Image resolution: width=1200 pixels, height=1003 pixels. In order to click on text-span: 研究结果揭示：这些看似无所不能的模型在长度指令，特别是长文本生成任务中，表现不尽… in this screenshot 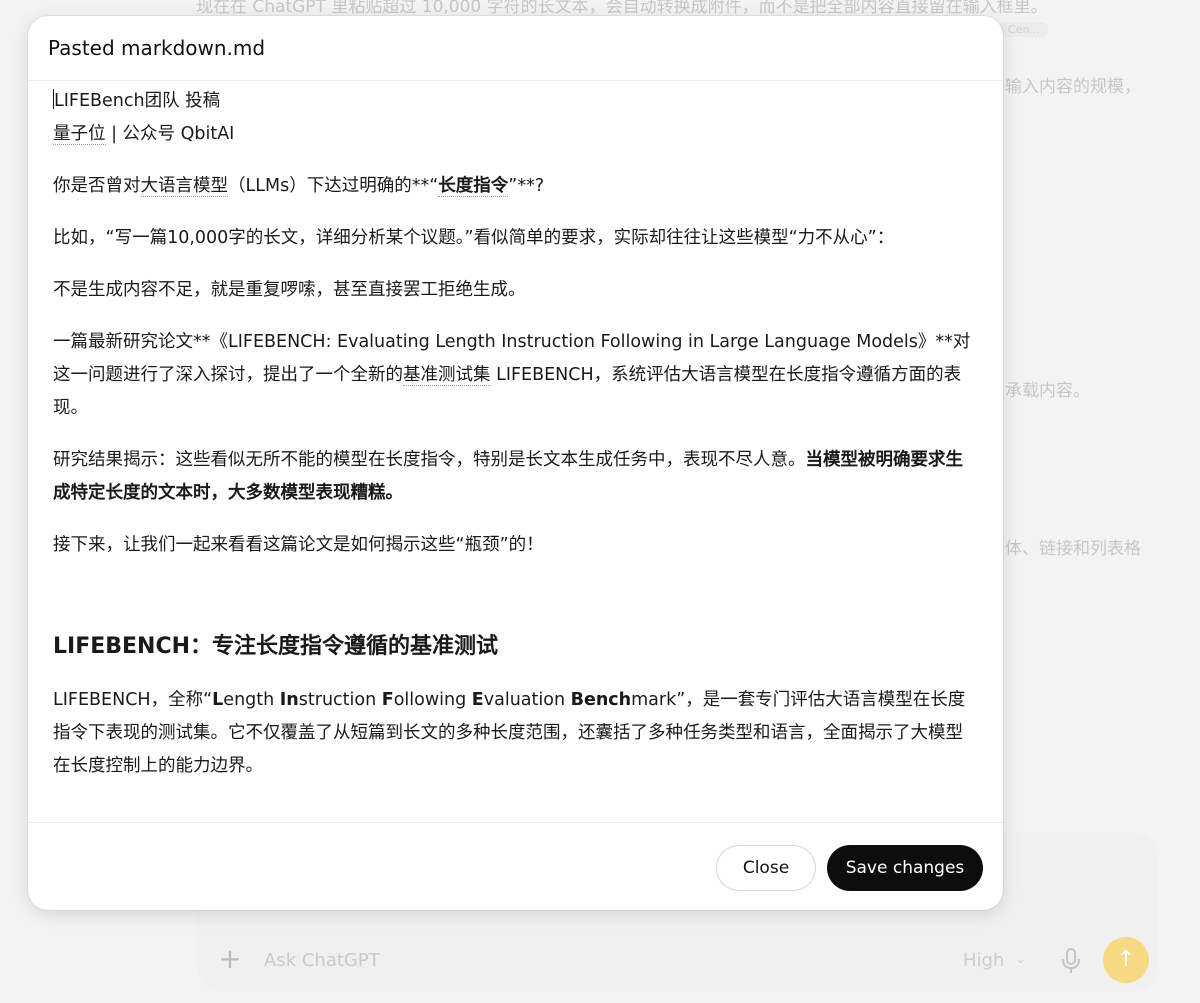, I will do `click(429, 460)`.